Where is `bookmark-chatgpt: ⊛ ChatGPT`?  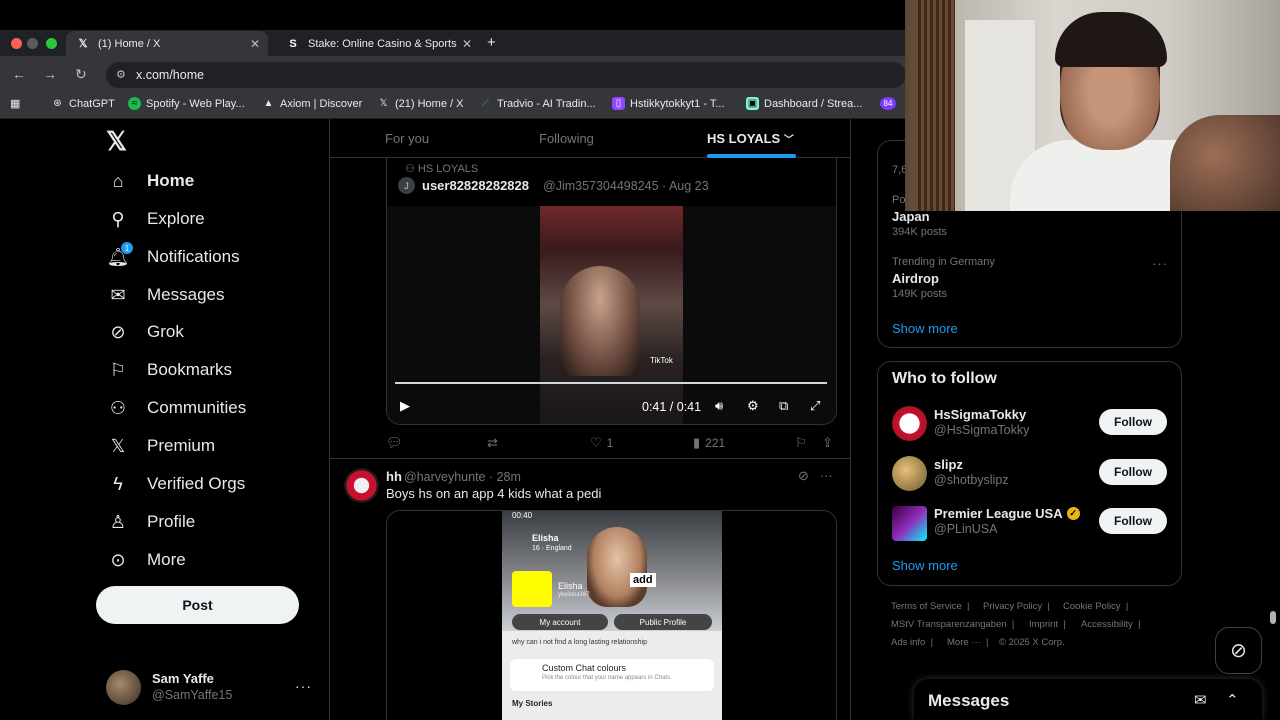
bookmark-chatgpt: ⊛ ChatGPT is located at coordinates (83, 103).